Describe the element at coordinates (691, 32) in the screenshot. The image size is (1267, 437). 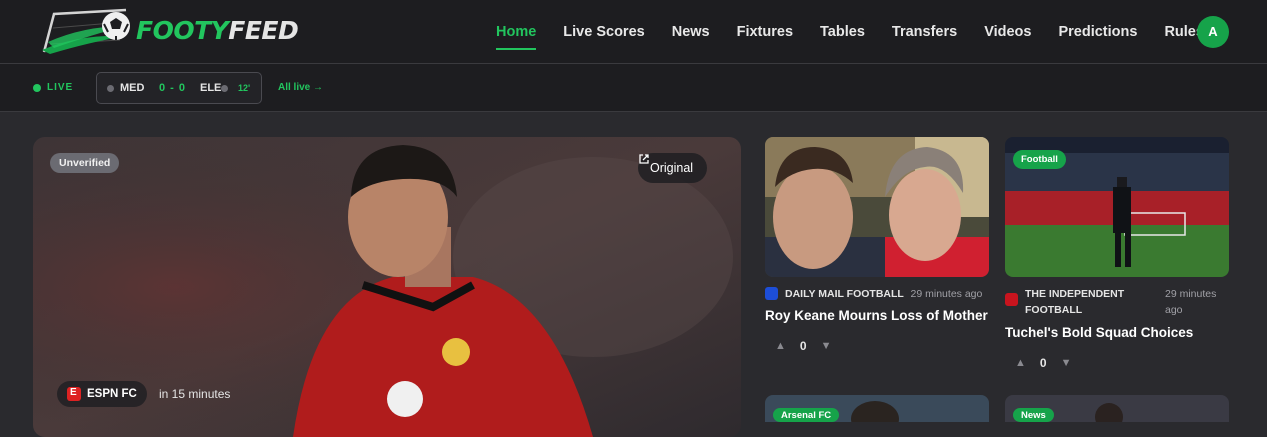
I see `nav-news: News` at that location.